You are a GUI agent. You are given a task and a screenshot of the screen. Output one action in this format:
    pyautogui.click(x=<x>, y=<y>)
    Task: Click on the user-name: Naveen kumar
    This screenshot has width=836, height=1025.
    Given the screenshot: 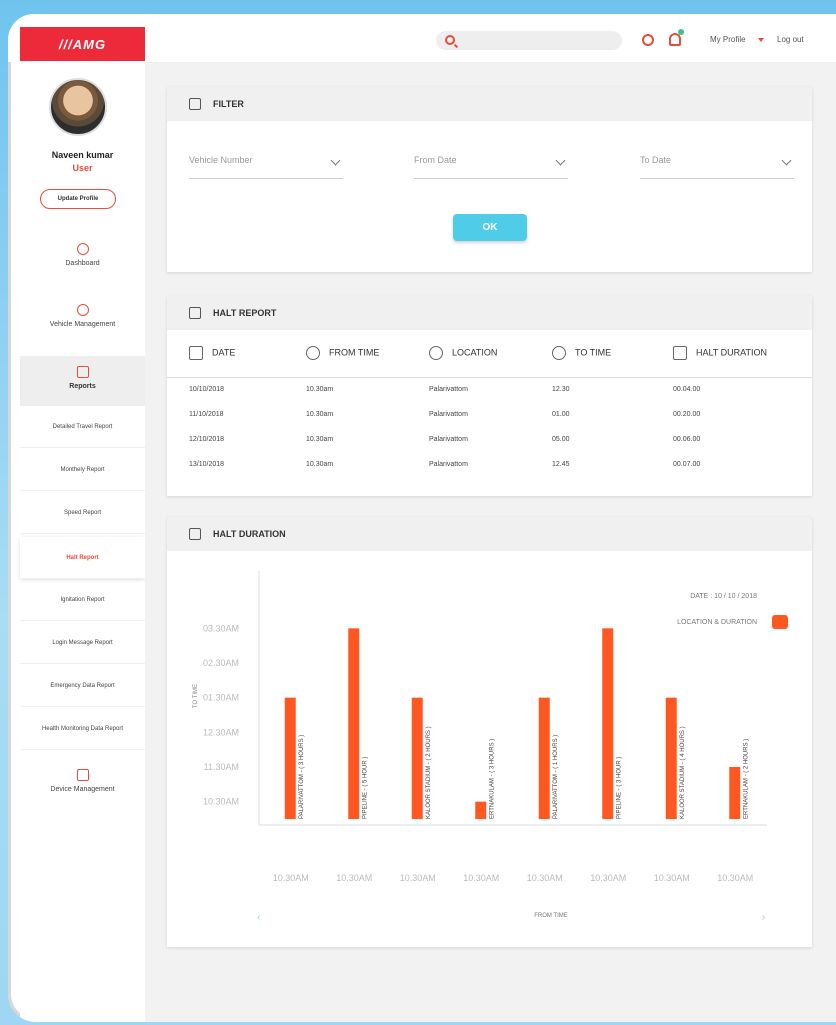 What is the action you would take?
    pyautogui.click(x=82, y=155)
    